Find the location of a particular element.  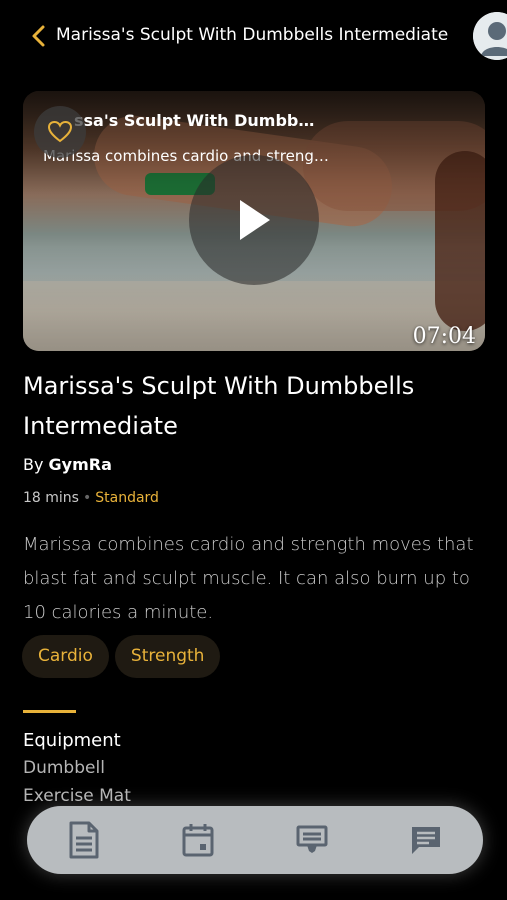

tab-calendar is located at coordinates (198, 840).